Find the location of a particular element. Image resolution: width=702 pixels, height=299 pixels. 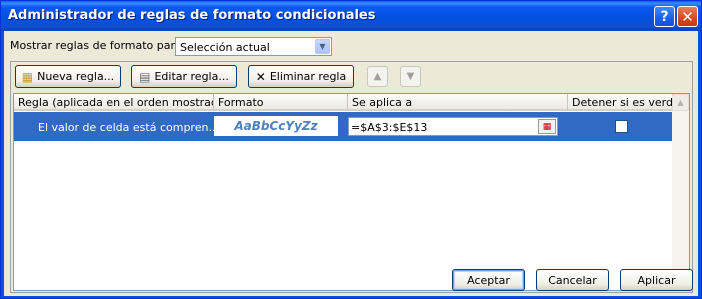

delete-rule-label: Eliminar regla is located at coordinates (308, 76).